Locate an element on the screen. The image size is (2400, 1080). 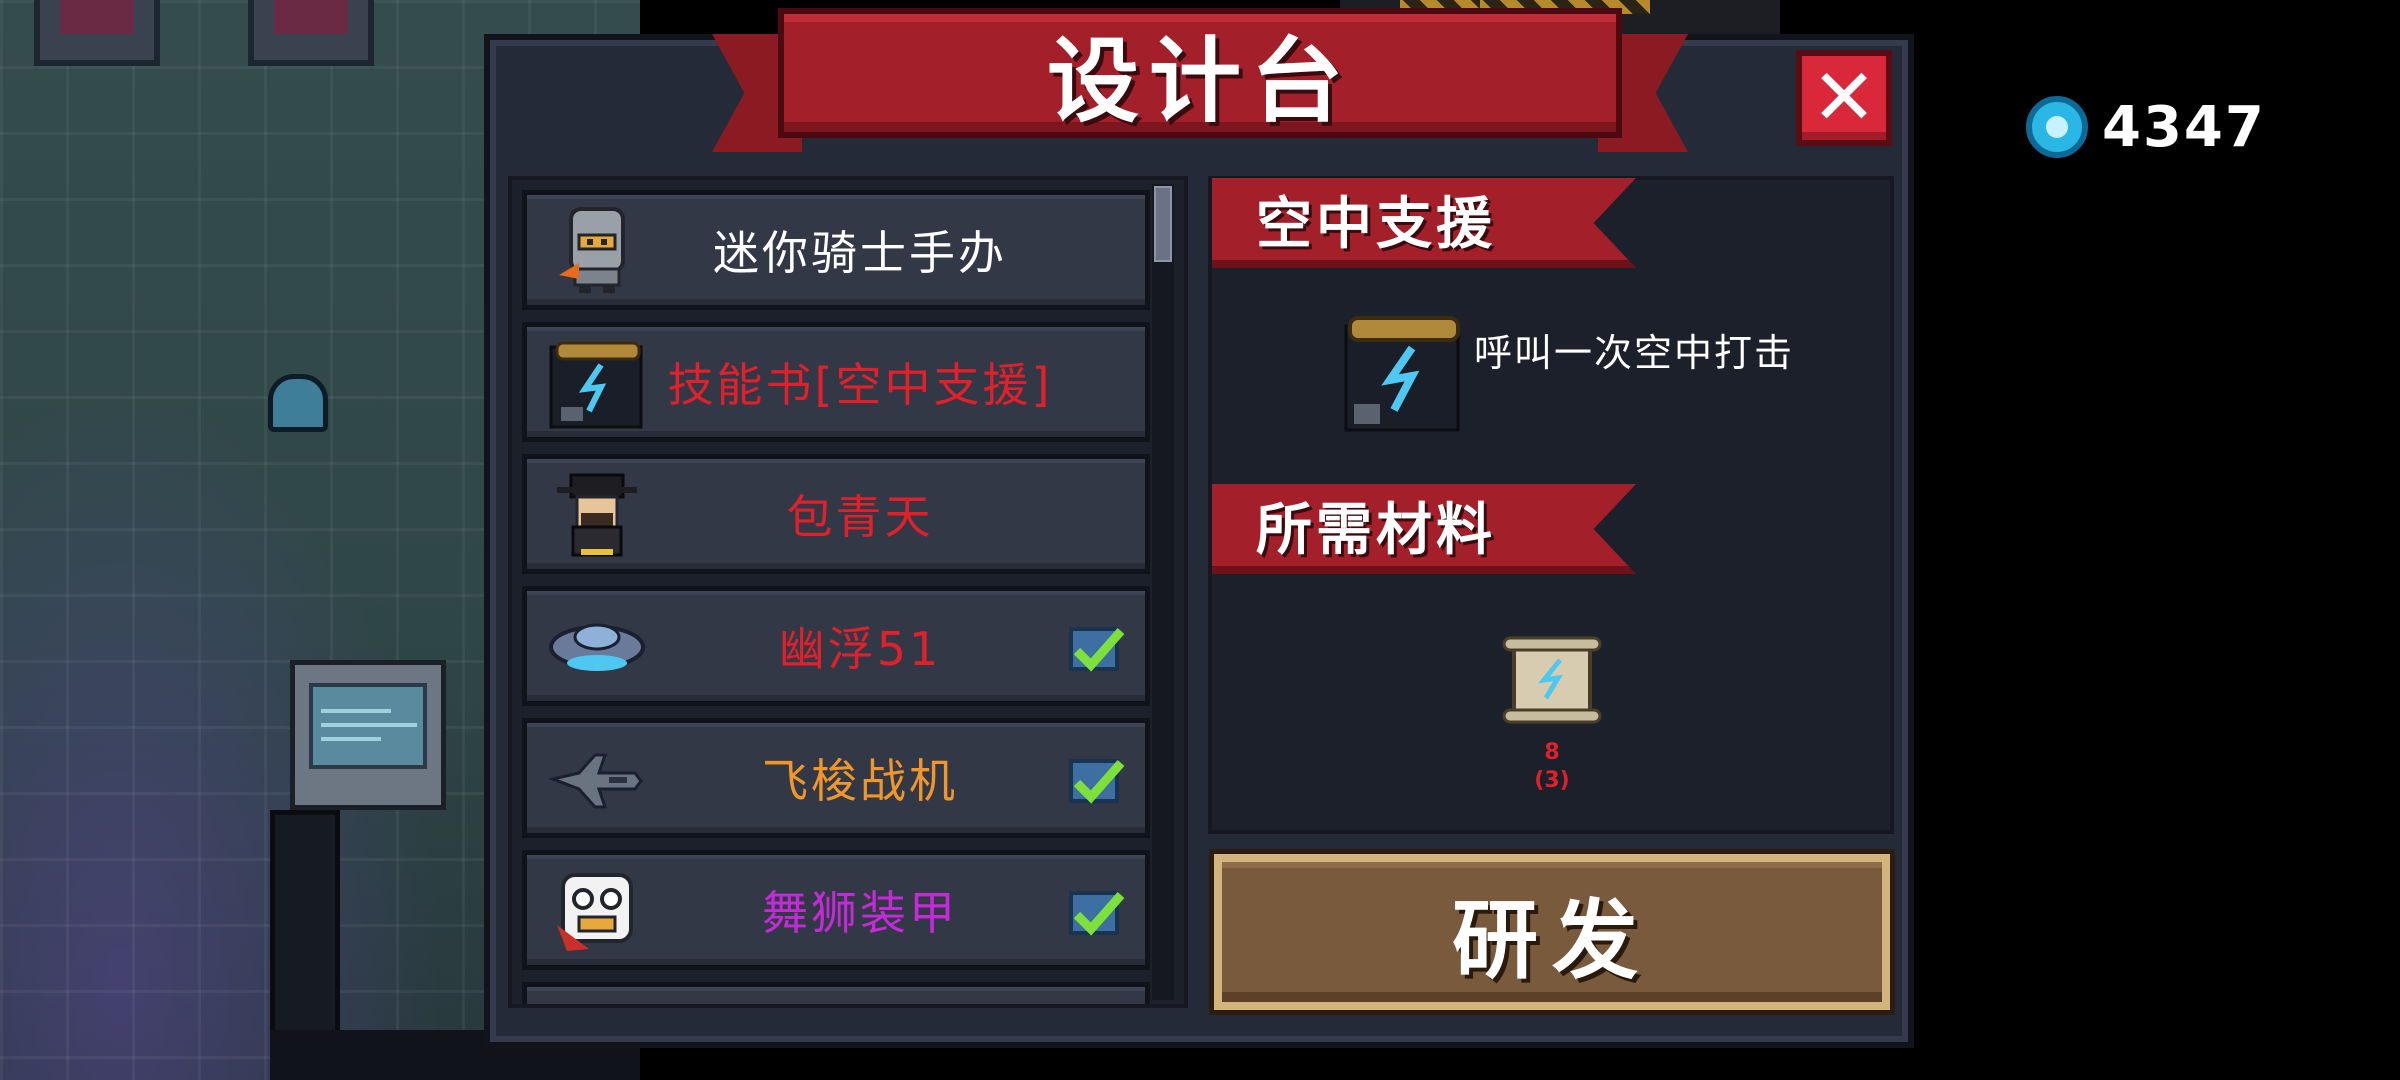
judge-bao-icon is located at coordinates (597, 515).